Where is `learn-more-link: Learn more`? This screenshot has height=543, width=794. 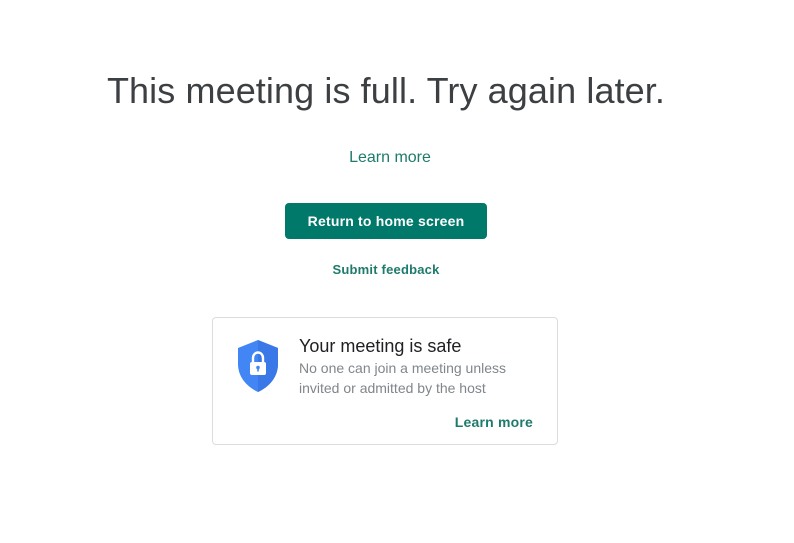 learn-more-link: Learn more is located at coordinates (390, 158).